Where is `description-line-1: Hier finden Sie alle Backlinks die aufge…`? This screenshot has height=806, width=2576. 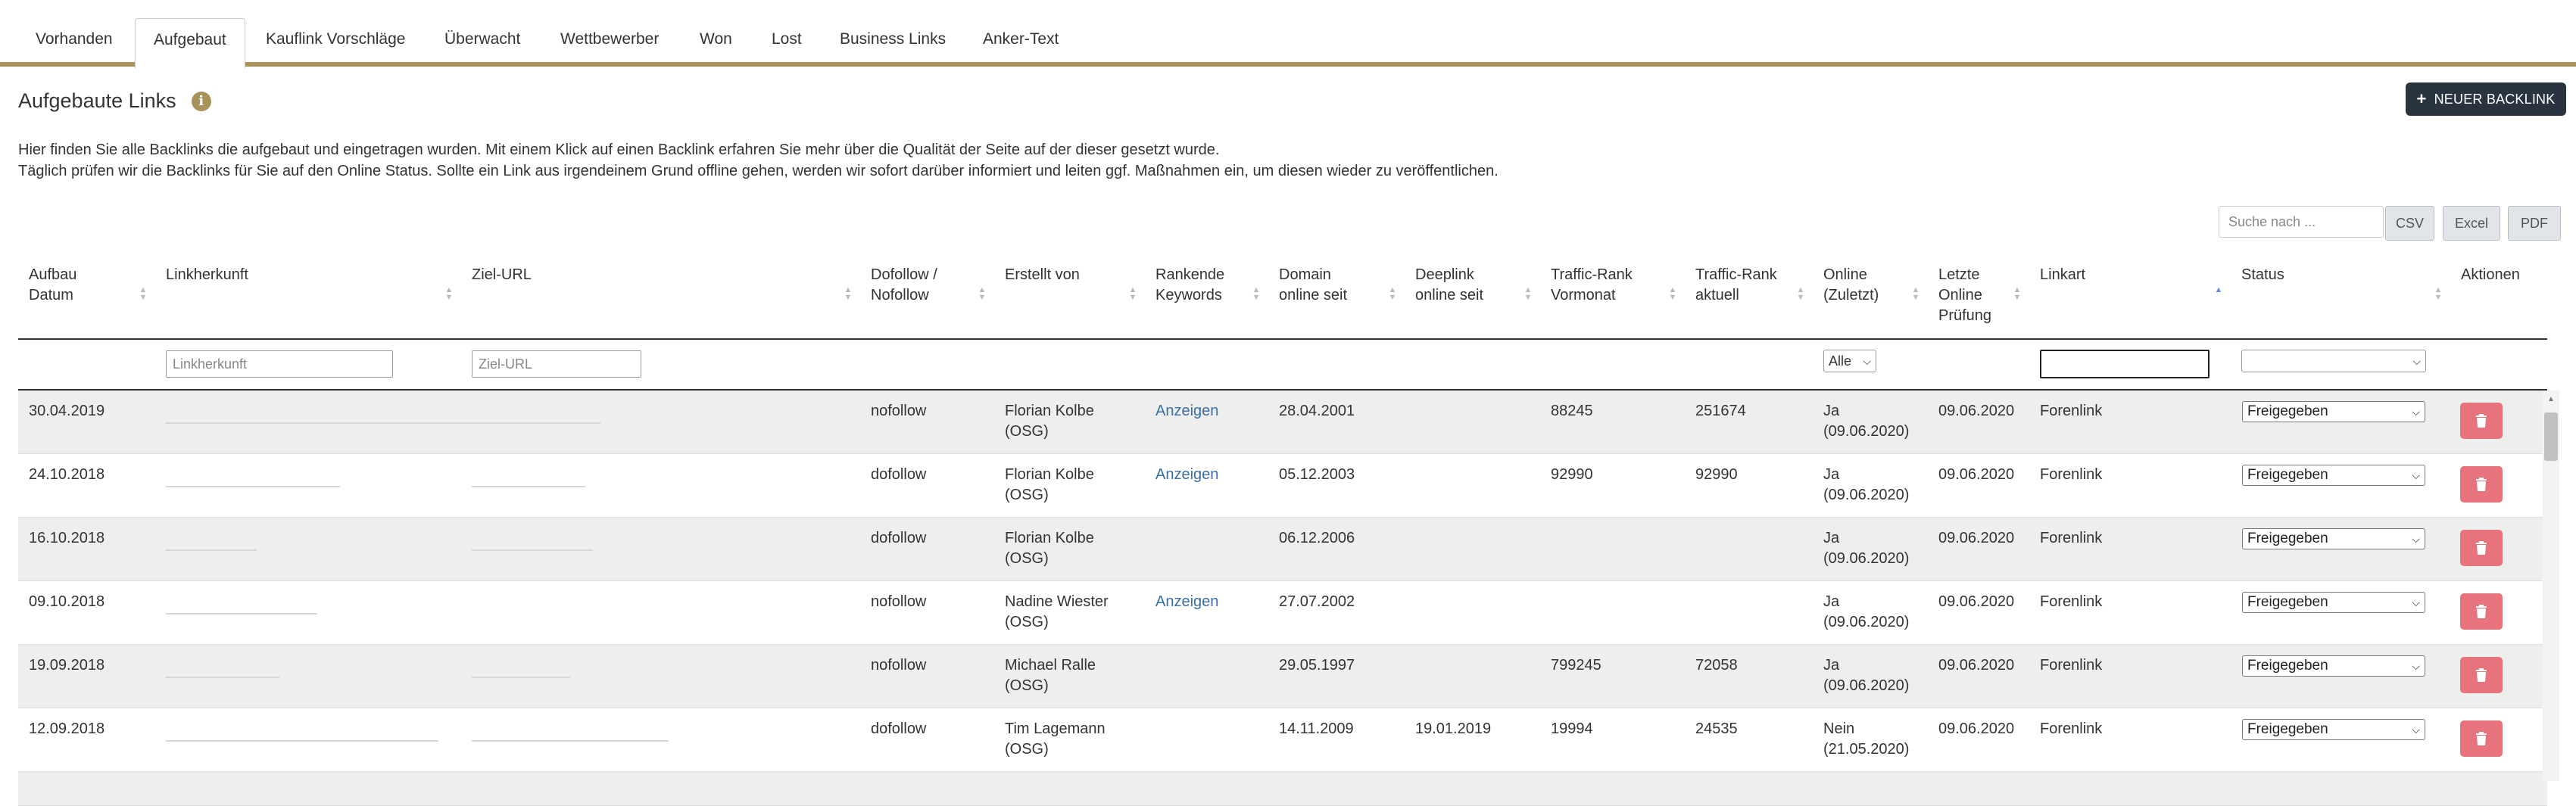 description-line-1: Hier finden Sie alle Backlinks die aufge… is located at coordinates (619, 150).